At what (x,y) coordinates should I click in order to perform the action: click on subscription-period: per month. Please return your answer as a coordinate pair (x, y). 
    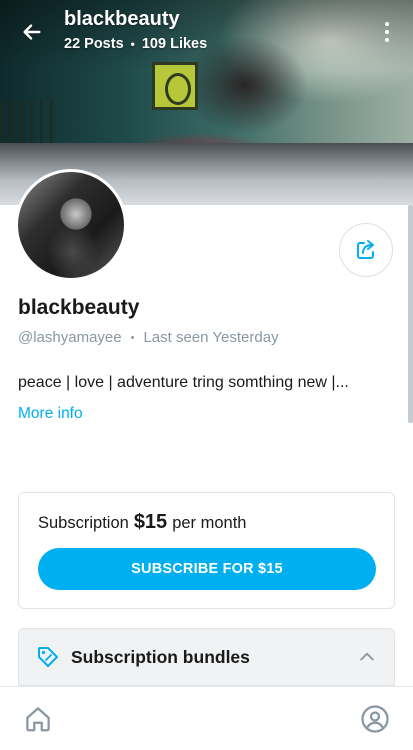
    Looking at the image, I should click on (209, 523).